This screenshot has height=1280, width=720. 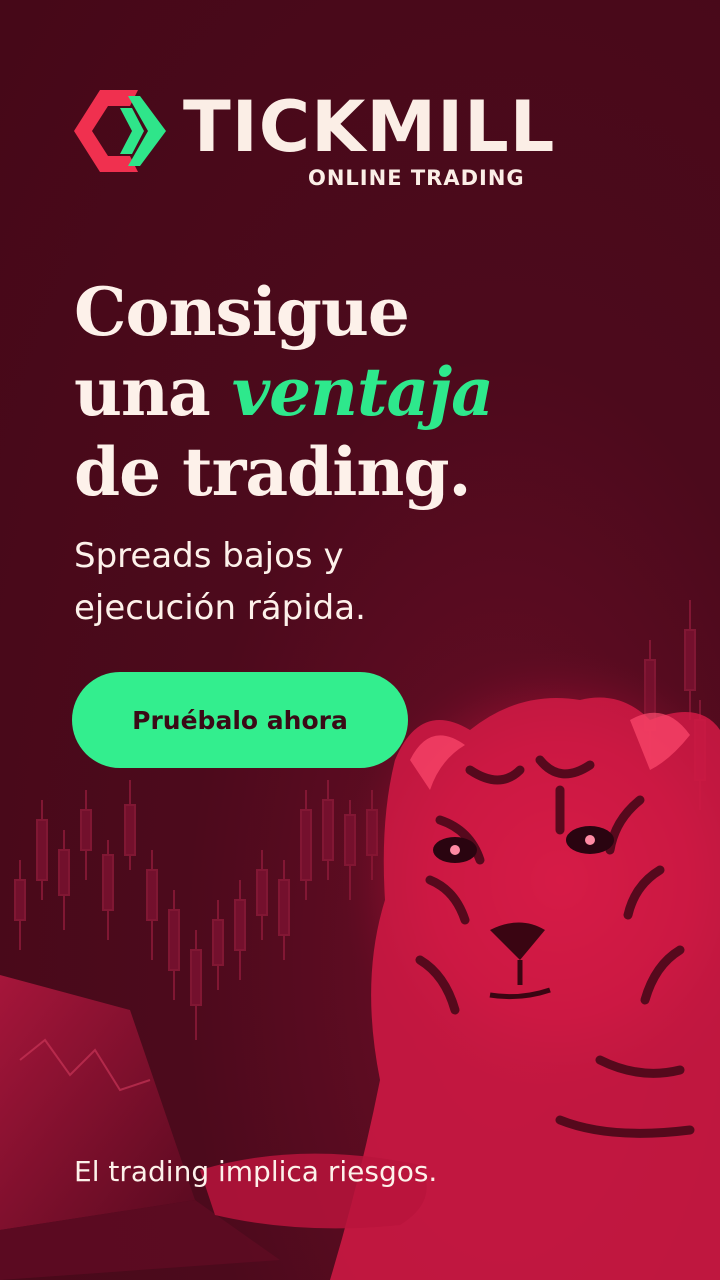 I want to click on headline-accent-word: ventaja, so click(x=362, y=392).